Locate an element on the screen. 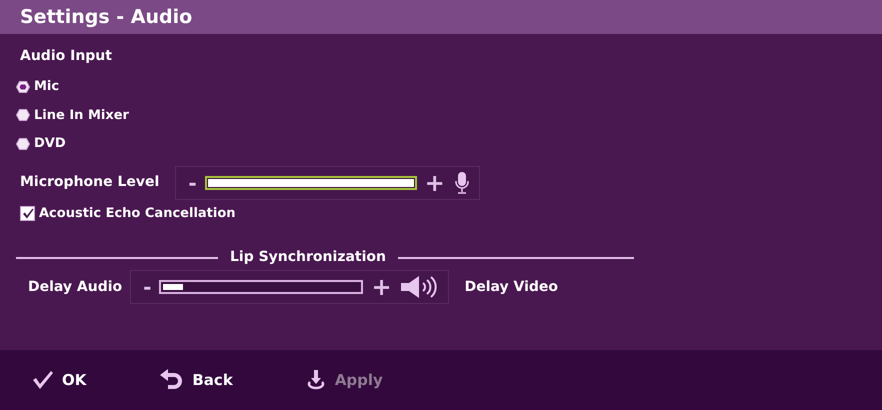 The width and height of the screenshot is (882, 410). radio-label: DVD is located at coordinates (50, 144).